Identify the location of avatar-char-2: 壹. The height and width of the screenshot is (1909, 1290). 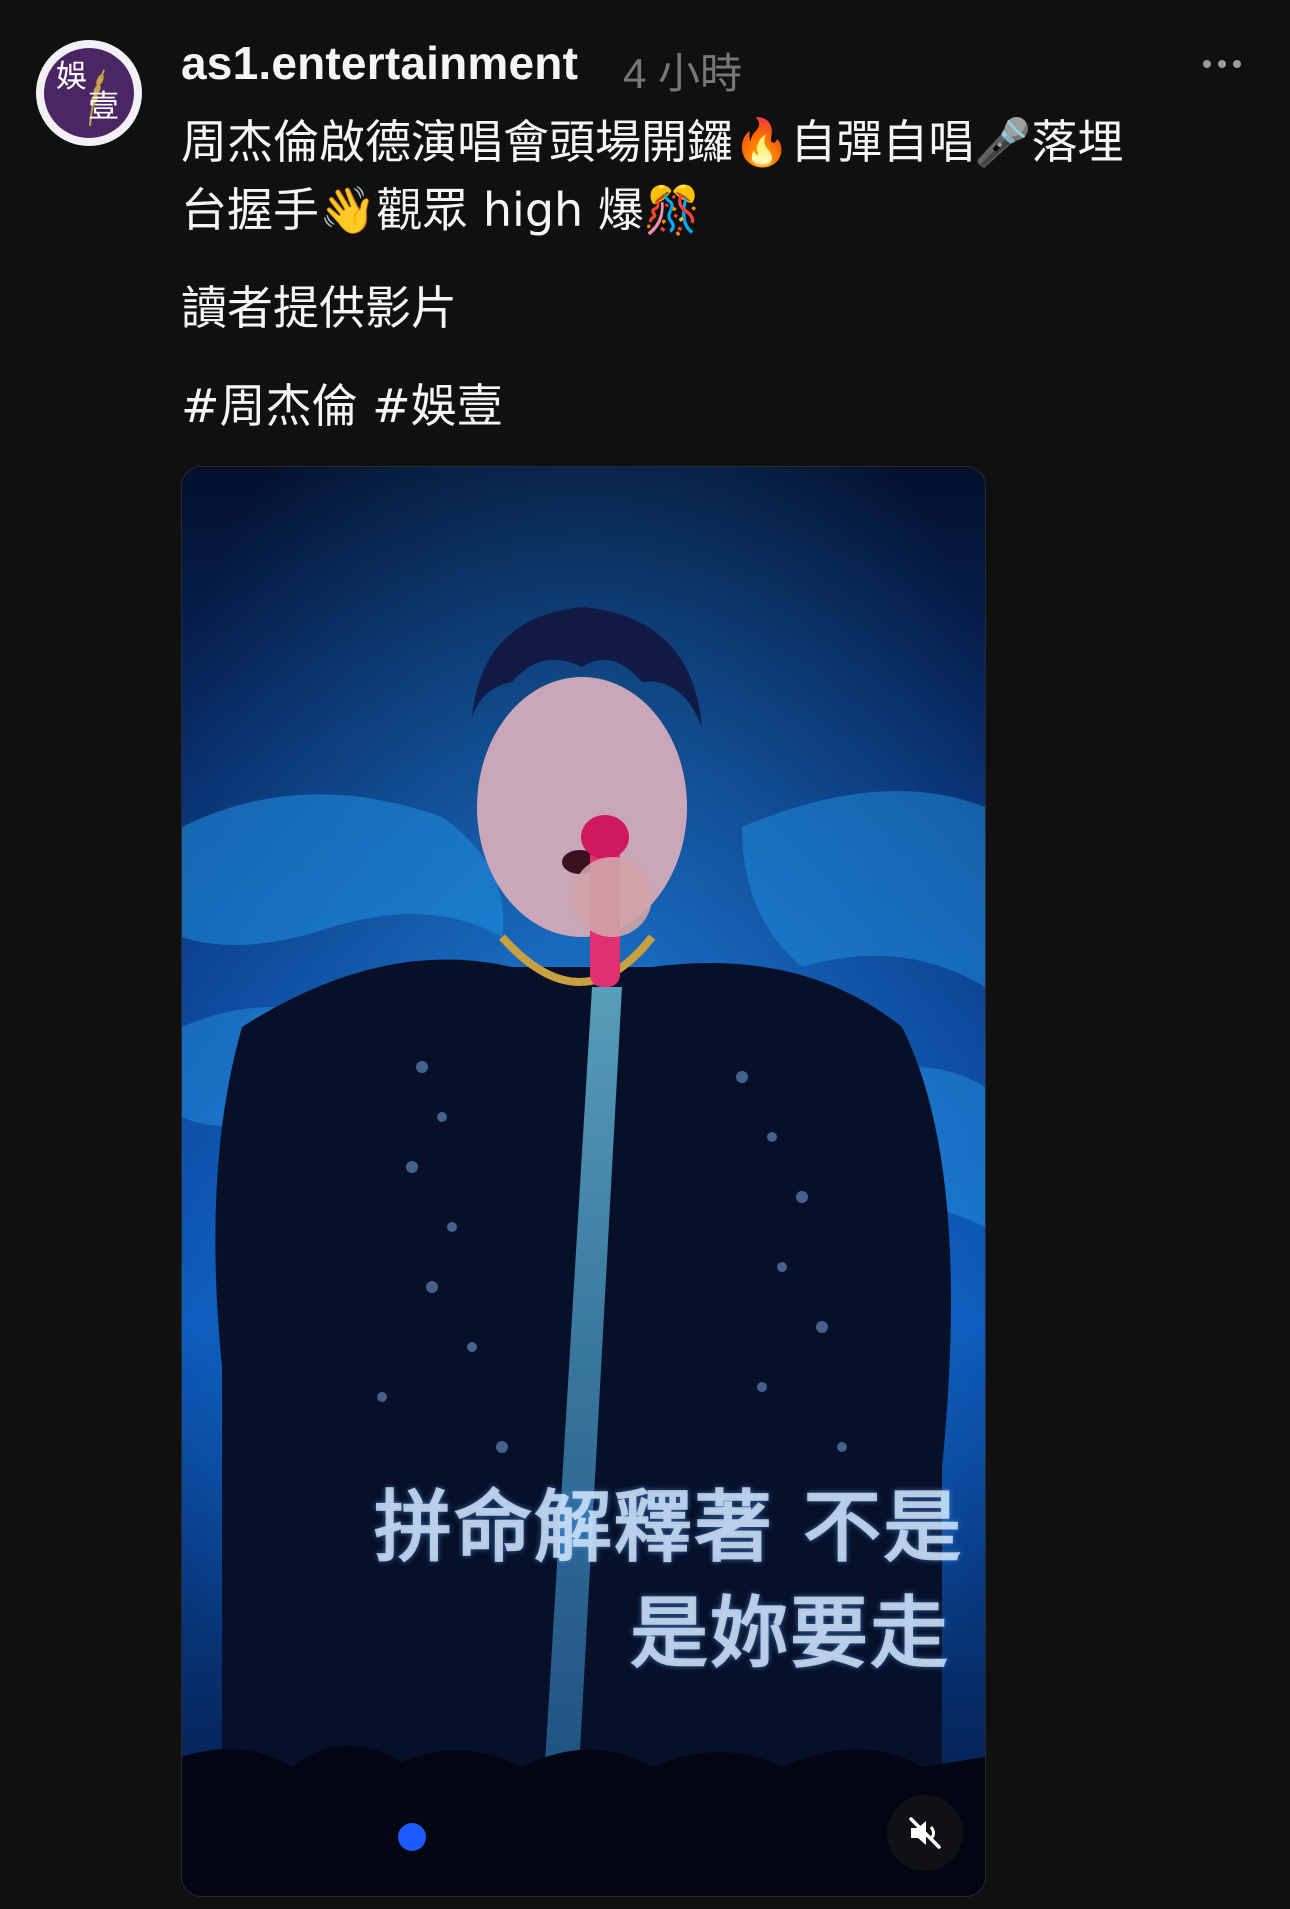
(103, 107).